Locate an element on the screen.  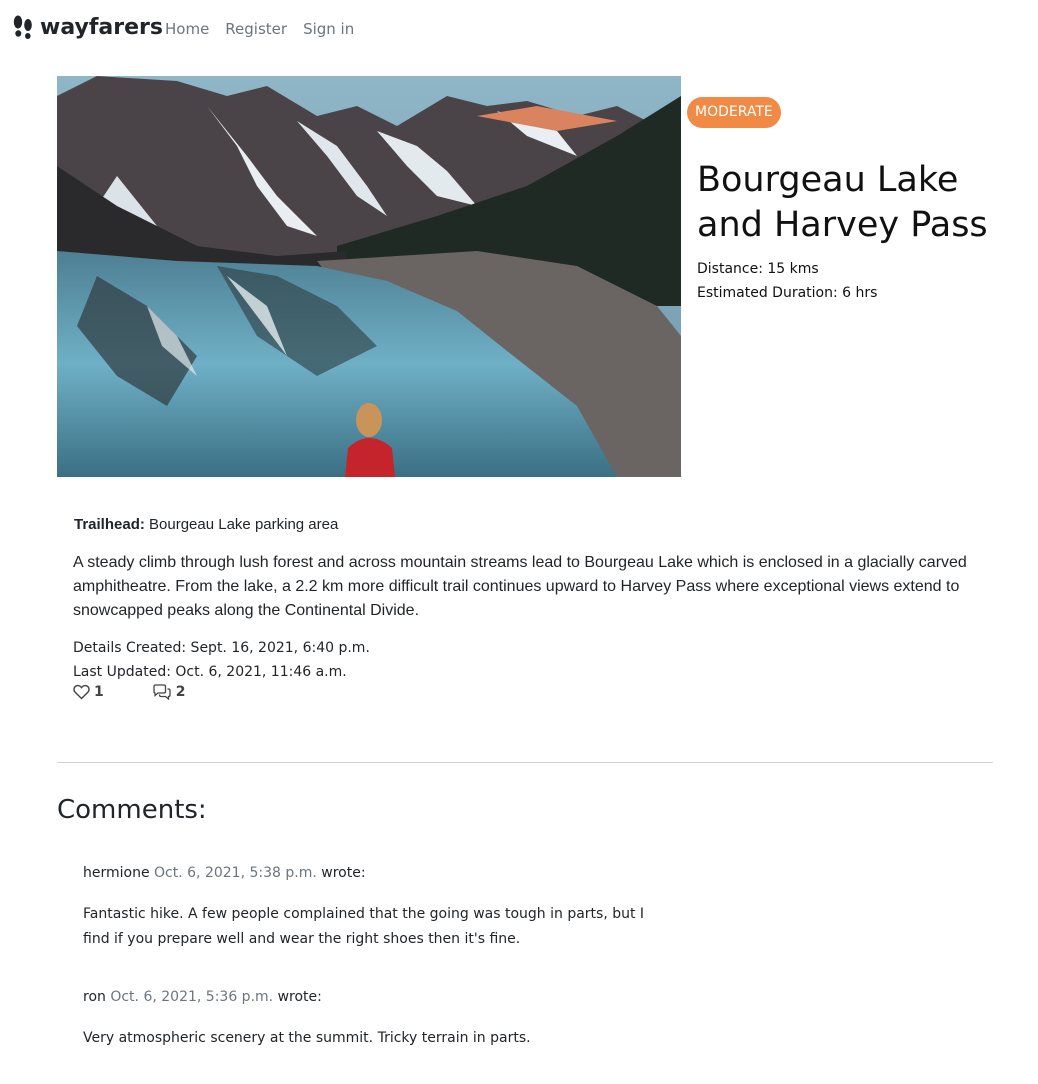
comments-count: 2 is located at coordinates (180, 692).